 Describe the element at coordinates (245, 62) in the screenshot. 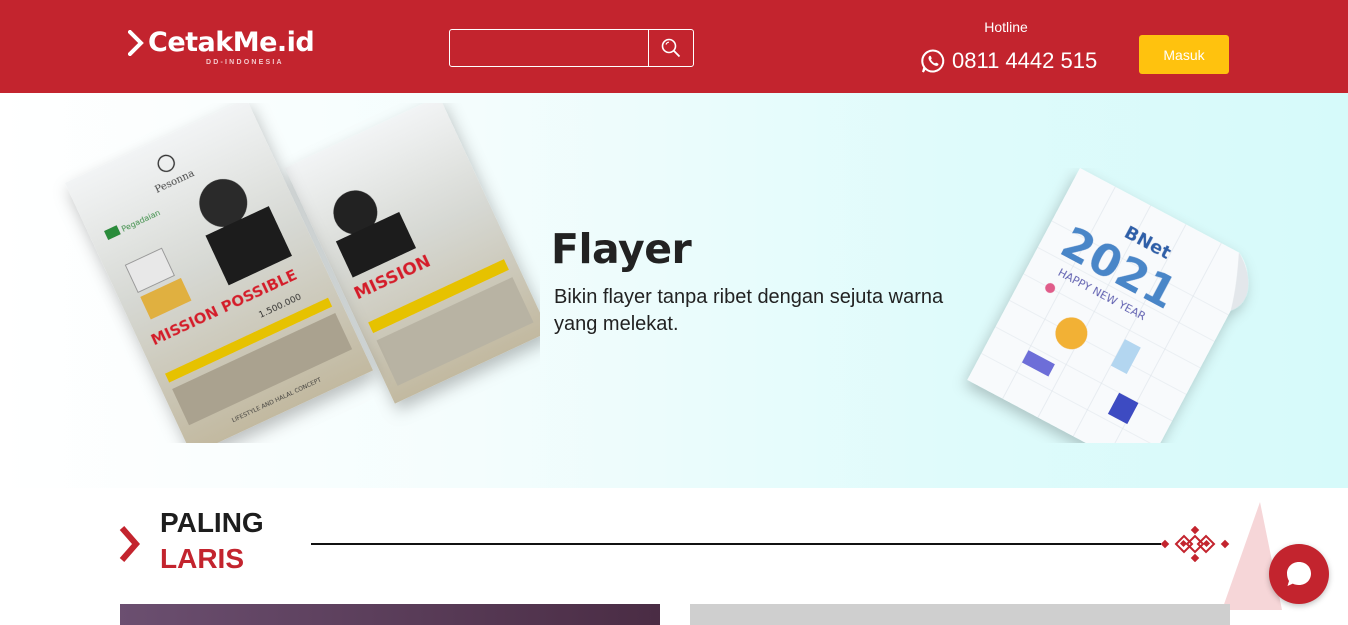

I see `logo-subtitle: DD-INDONESIA` at that location.